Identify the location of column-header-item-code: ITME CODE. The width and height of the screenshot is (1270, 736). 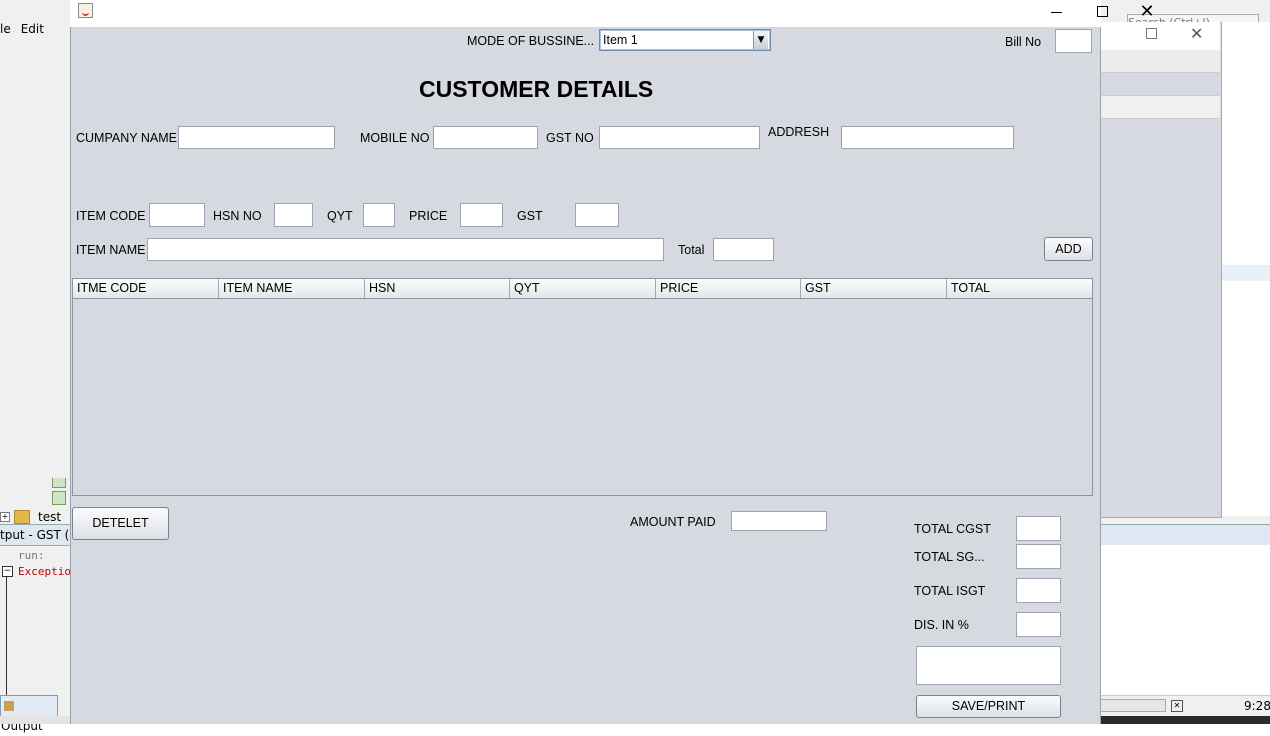
(146, 288).